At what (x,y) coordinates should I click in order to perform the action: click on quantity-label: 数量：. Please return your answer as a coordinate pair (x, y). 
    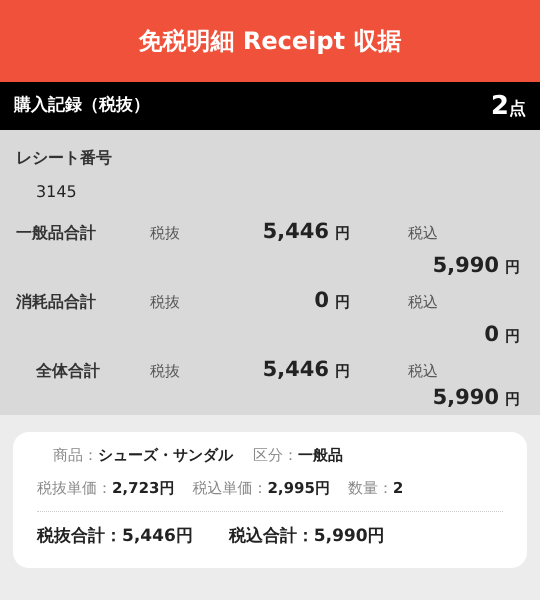
    Looking at the image, I should click on (370, 488).